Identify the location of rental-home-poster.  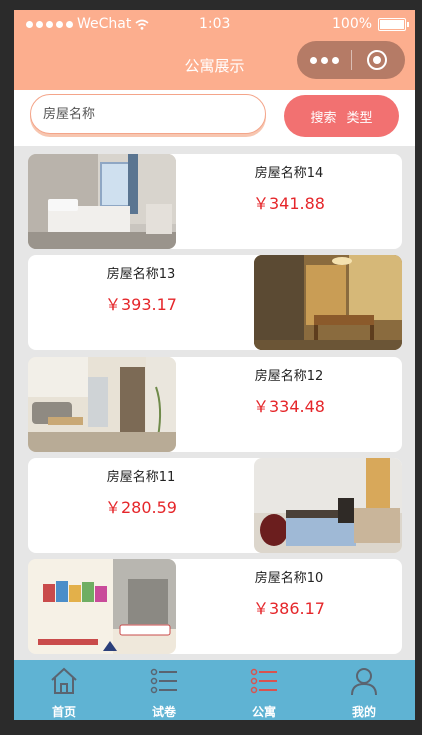
(102, 606).